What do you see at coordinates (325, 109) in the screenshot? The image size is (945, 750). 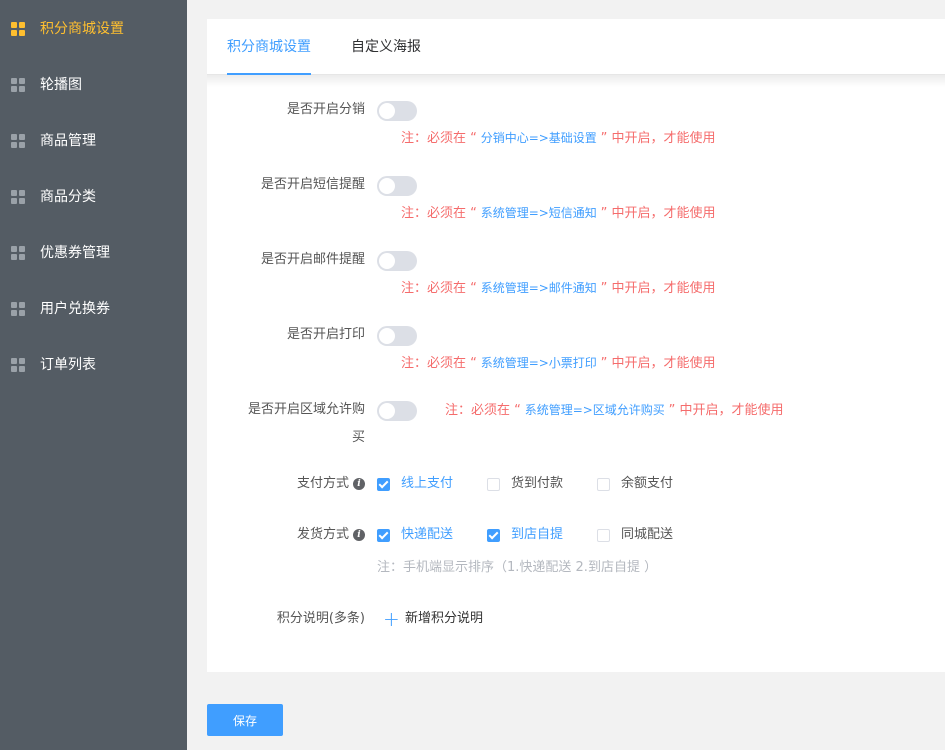 I see `distribution-label: 是否开启分销` at bounding box center [325, 109].